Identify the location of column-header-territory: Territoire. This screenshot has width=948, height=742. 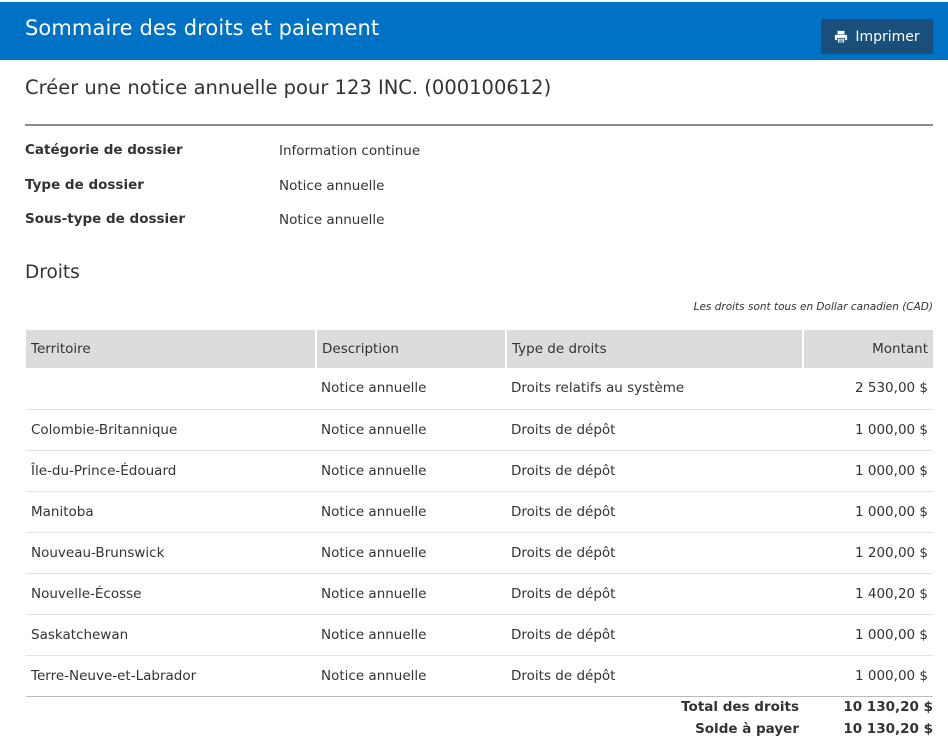
(171, 349).